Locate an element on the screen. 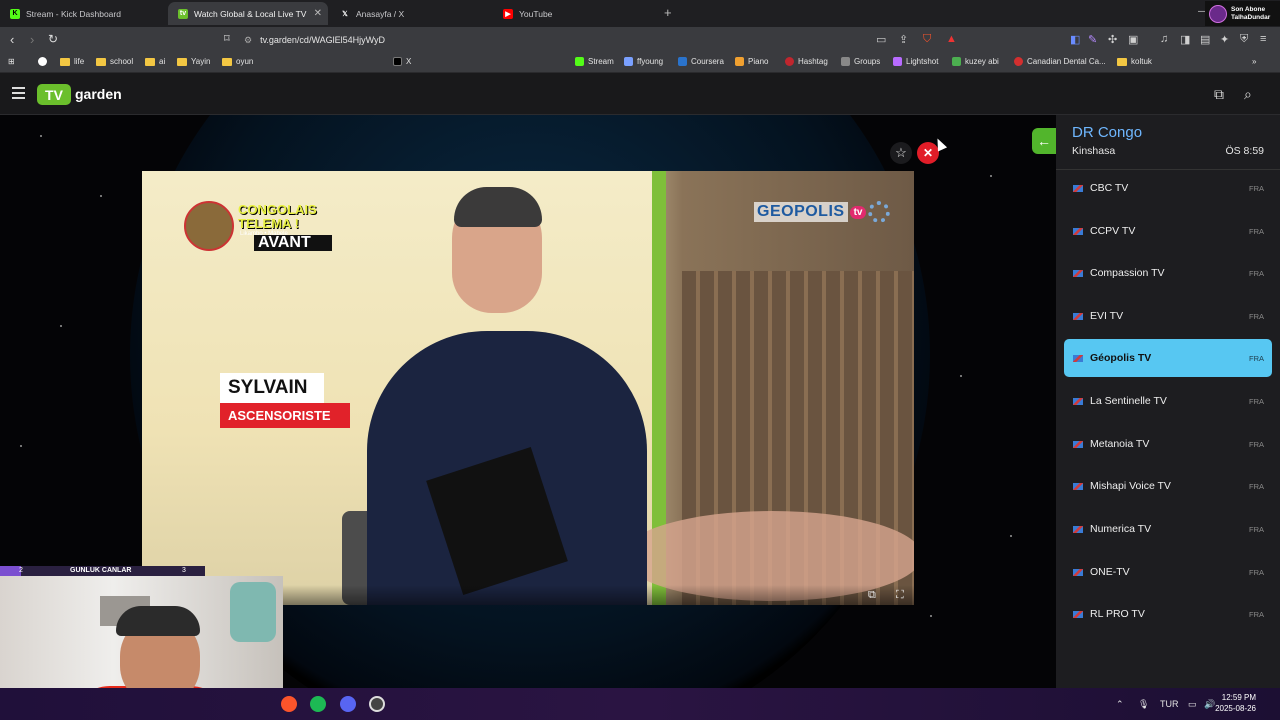 The height and width of the screenshot is (720, 1280). goal-progress-fill is located at coordinates (10, 571).